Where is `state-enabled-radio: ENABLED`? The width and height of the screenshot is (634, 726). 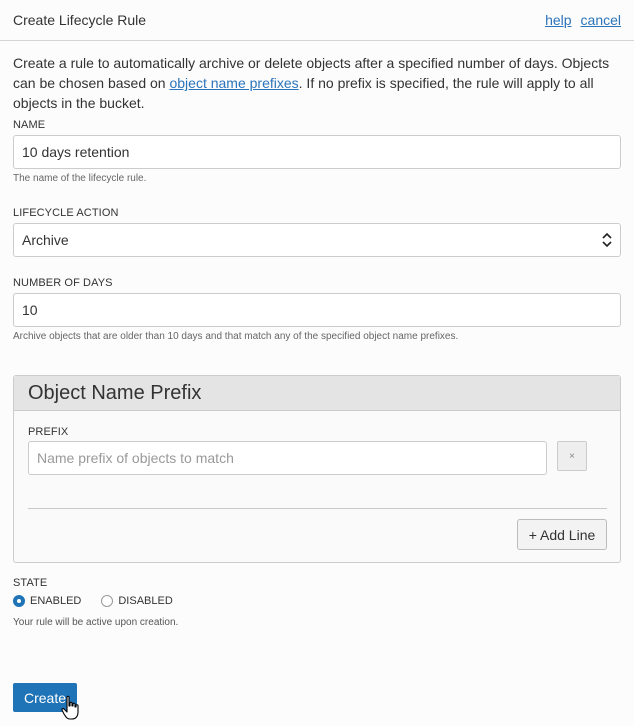
state-enabled-radio: ENABLED is located at coordinates (47, 601).